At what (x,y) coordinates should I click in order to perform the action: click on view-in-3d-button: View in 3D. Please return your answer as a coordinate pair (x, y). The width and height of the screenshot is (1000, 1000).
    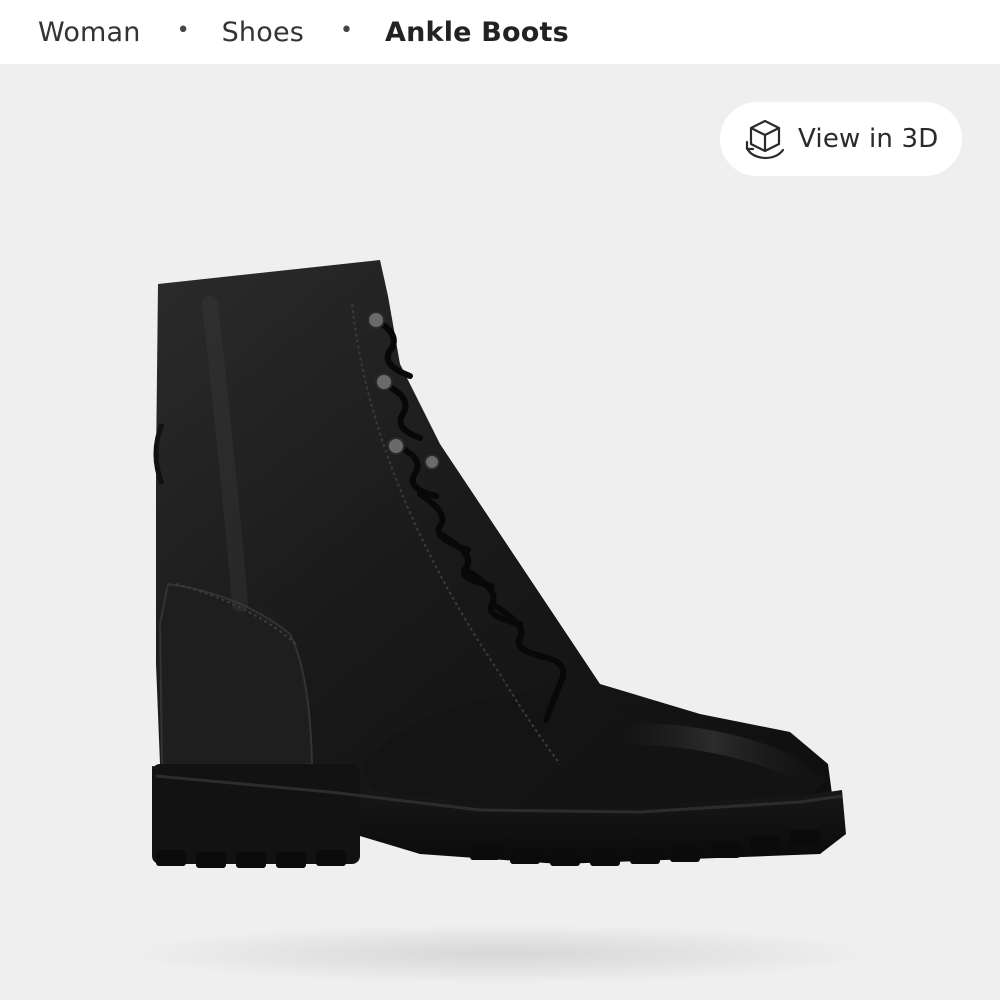
    Looking at the image, I should click on (841, 139).